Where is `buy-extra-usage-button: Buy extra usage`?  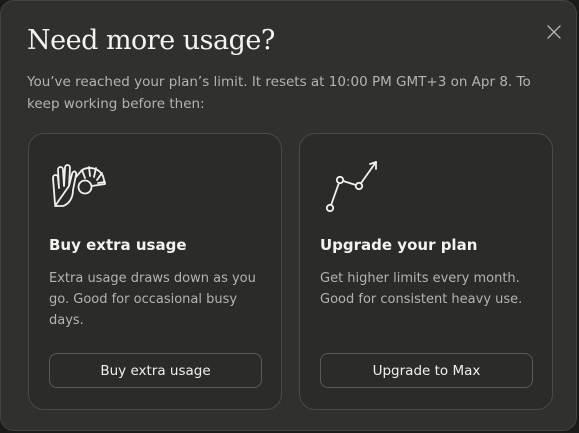 buy-extra-usage-button: Buy extra usage is located at coordinates (155, 370).